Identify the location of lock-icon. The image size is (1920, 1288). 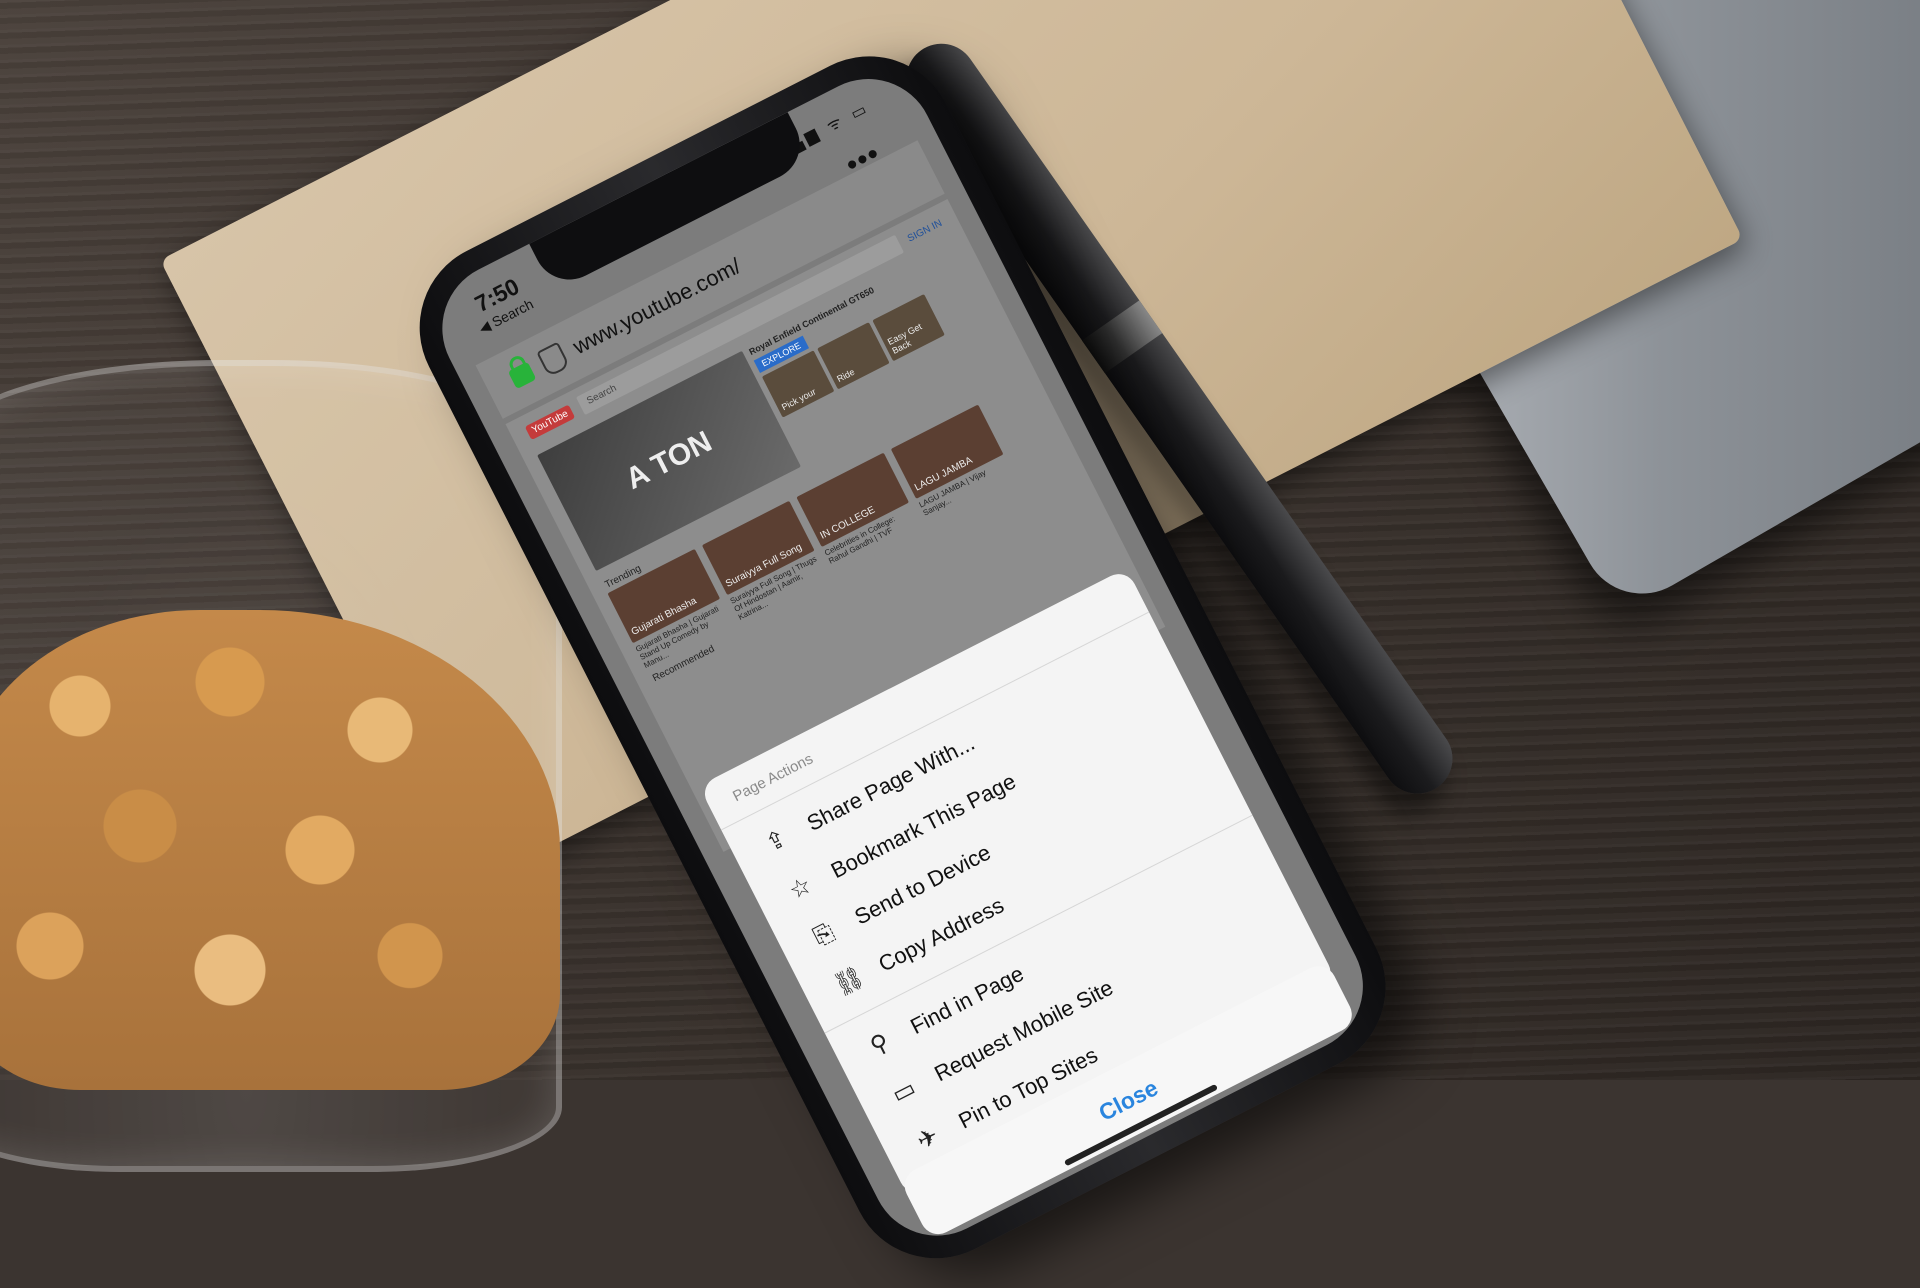
(522, 375).